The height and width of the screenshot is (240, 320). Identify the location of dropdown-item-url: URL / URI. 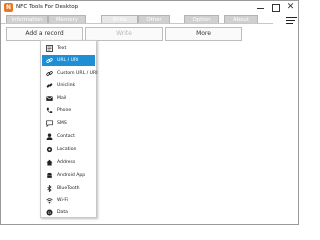
(68, 60).